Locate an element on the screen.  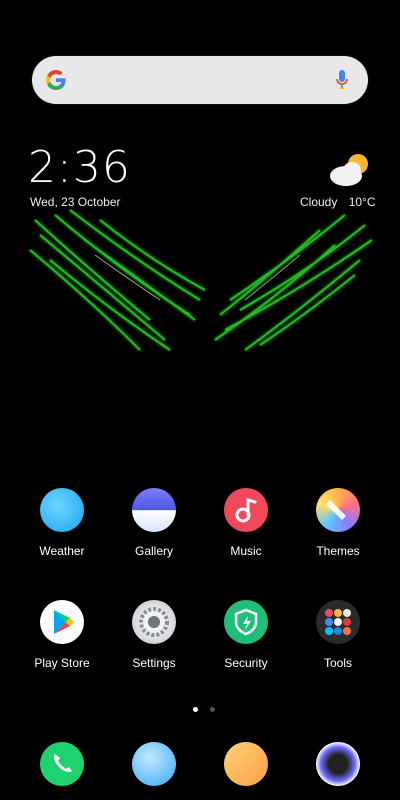
page-dot-inactive is located at coordinates (213, 709).